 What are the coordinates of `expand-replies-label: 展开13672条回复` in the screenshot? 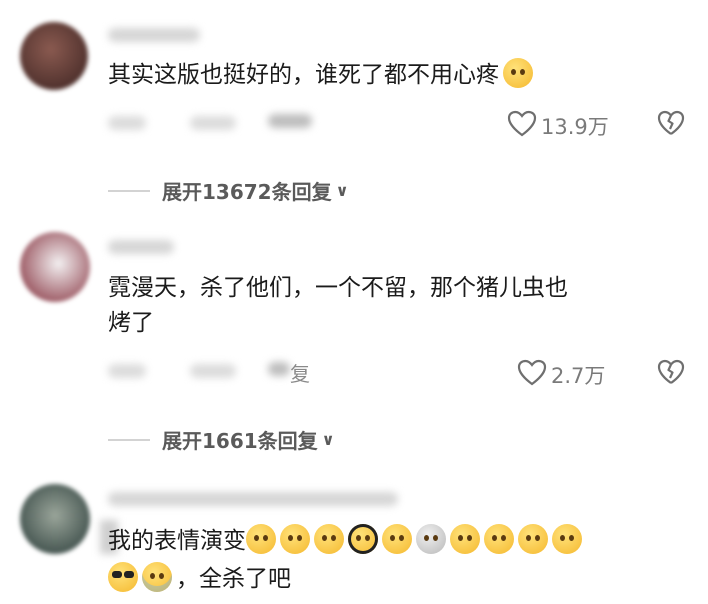 It's located at (247, 192).